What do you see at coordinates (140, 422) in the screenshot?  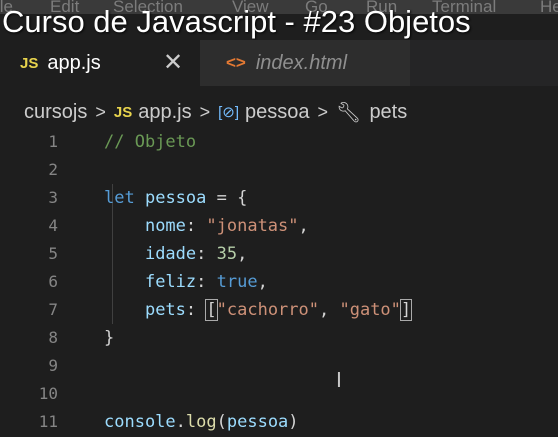 I see `token-var: console` at bounding box center [140, 422].